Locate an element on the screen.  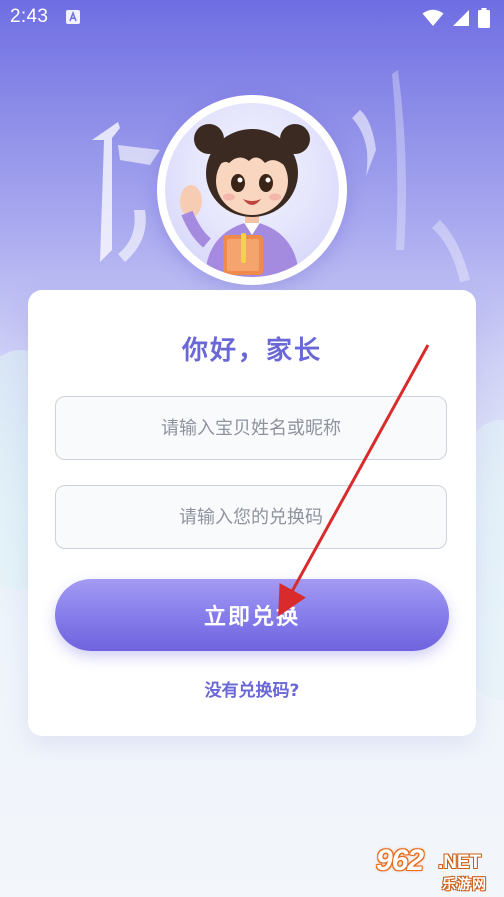
watermark-site-name: 乐游网 is located at coordinates (464, 885).